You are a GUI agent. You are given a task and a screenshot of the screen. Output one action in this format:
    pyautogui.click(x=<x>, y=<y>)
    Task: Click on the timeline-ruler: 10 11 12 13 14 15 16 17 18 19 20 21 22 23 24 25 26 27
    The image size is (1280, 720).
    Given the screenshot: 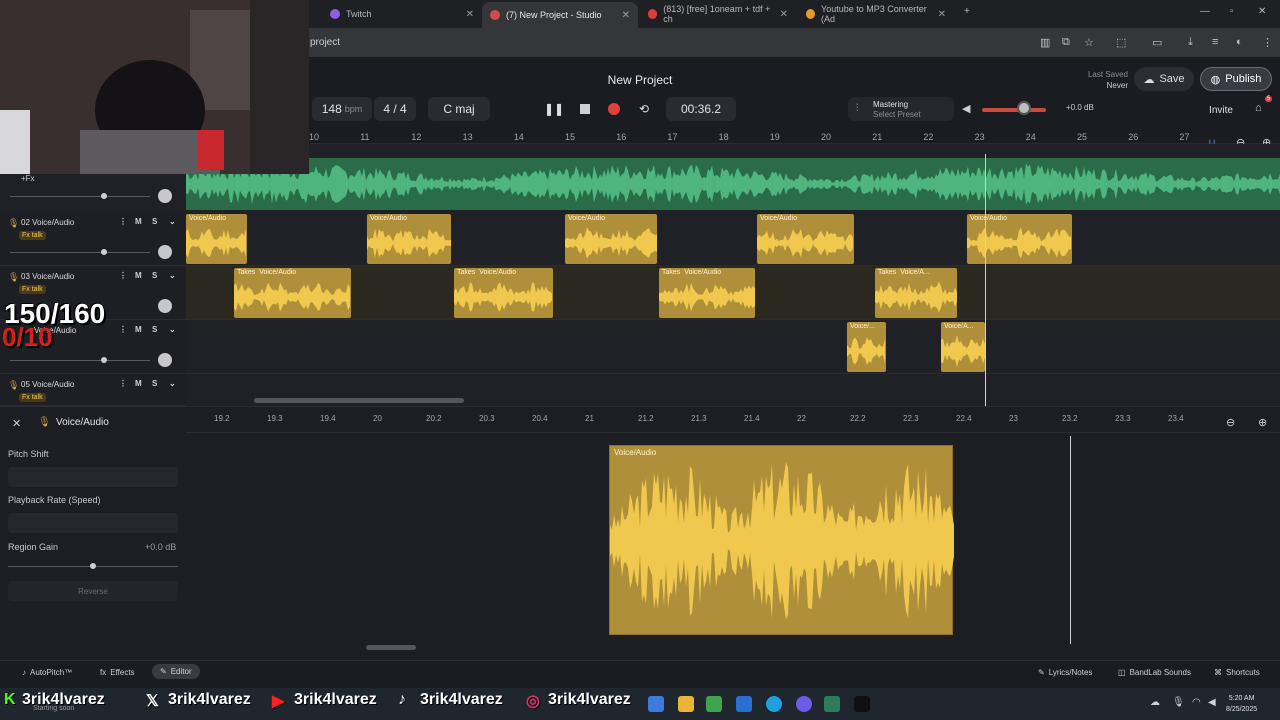 What is the action you would take?
    pyautogui.click(x=794, y=137)
    